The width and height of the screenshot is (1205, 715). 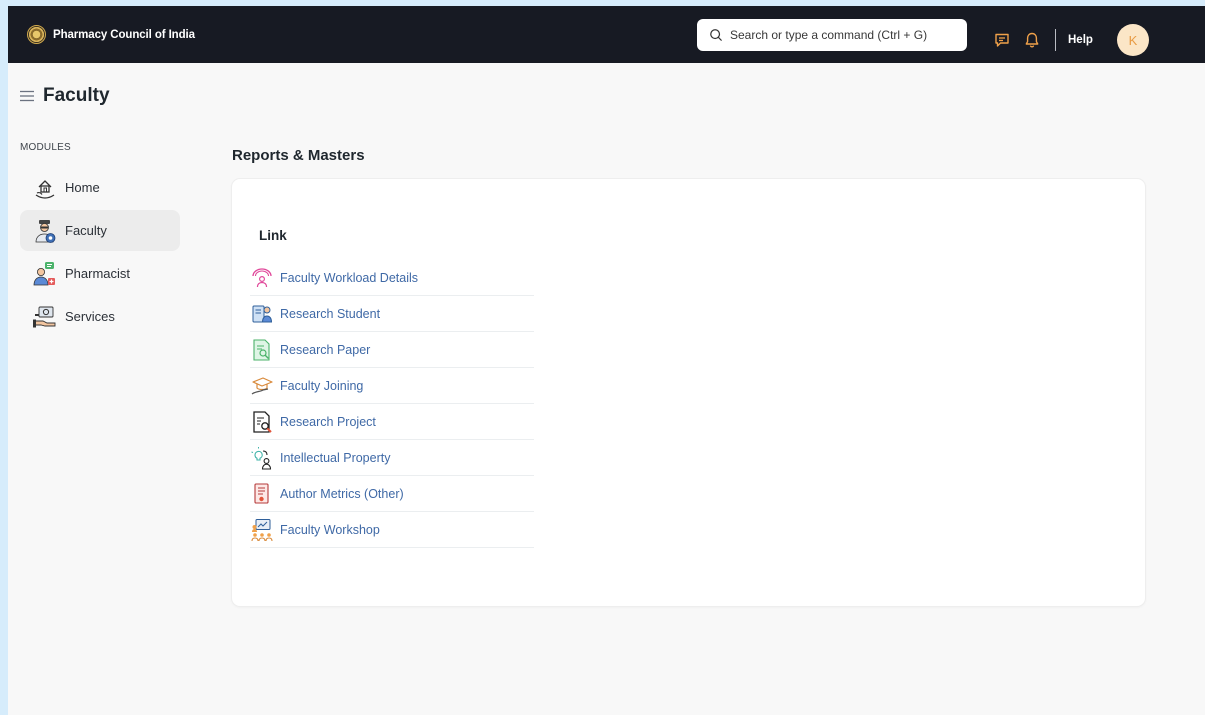 I want to click on chat-icon, so click(x=1002, y=40).